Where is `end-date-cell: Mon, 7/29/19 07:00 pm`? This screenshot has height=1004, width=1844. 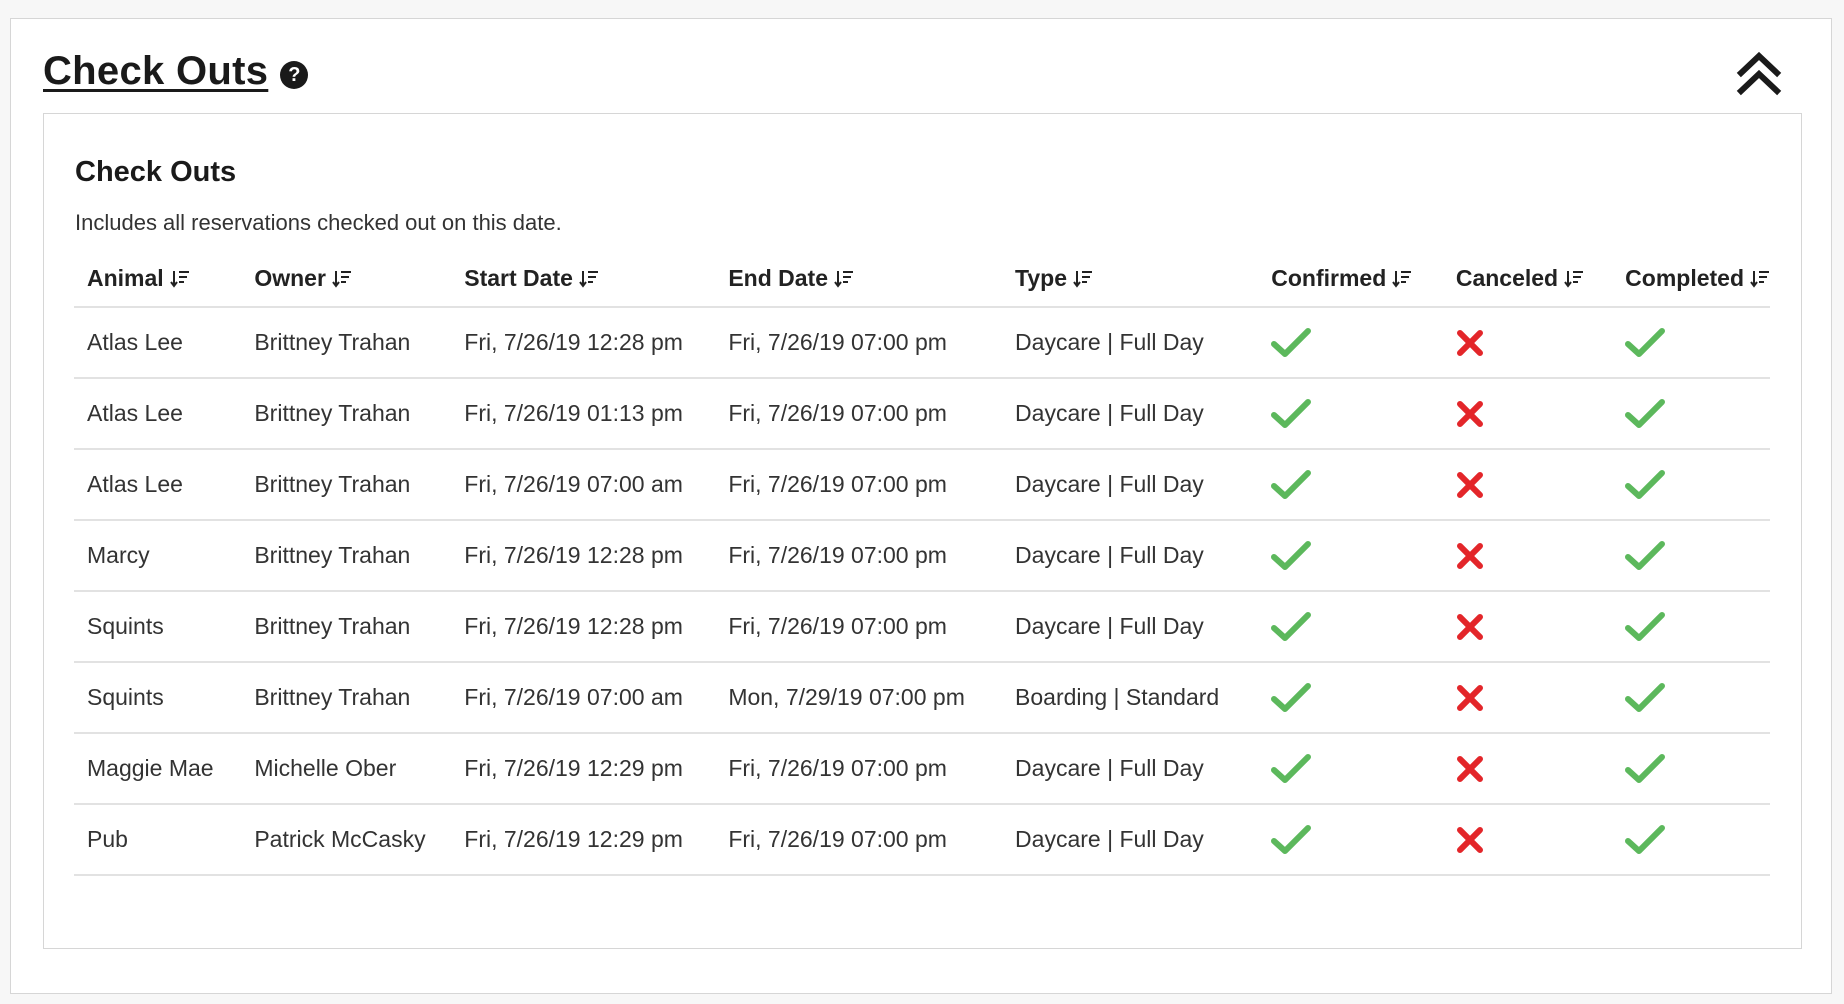 end-date-cell: Mon, 7/29/19 07:00 pm is located at coordinates (859, 698).